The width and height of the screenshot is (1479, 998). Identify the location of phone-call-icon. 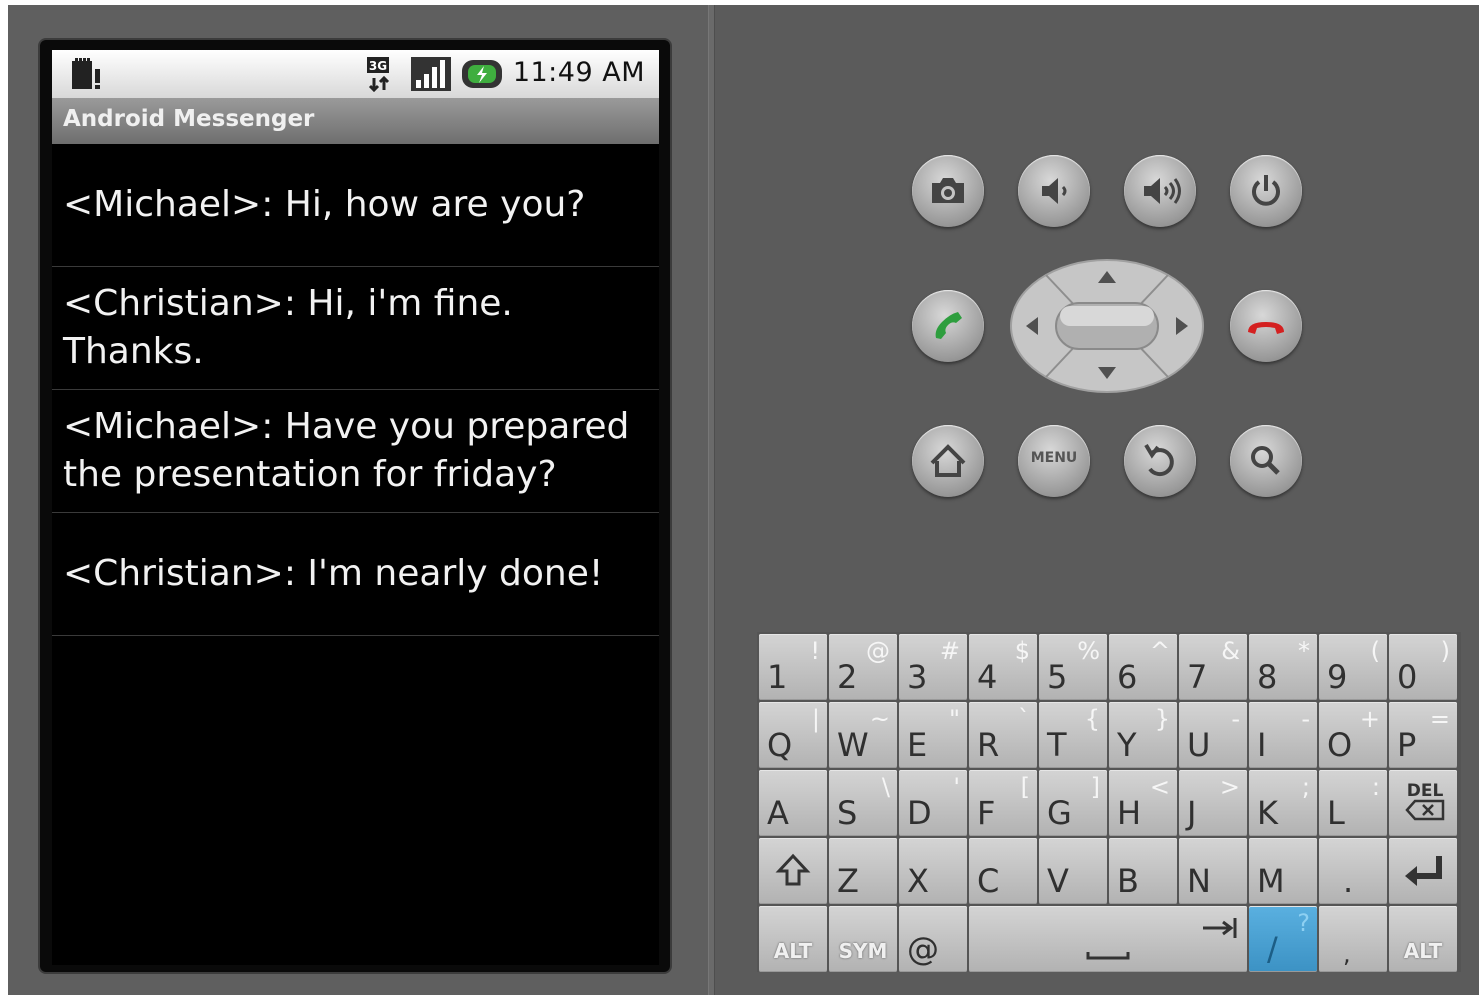
(948, 325).